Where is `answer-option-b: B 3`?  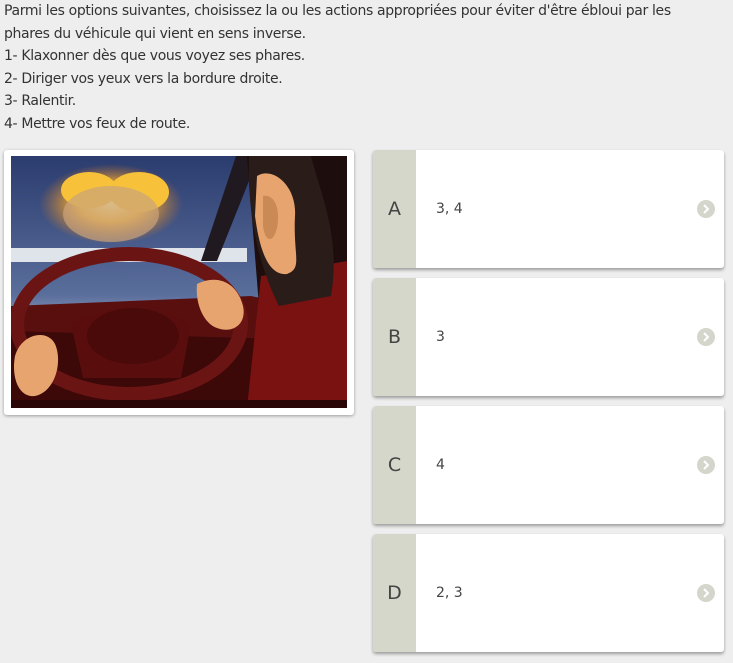 answer-option-b: B 3 is located at coordinates (548, 337).